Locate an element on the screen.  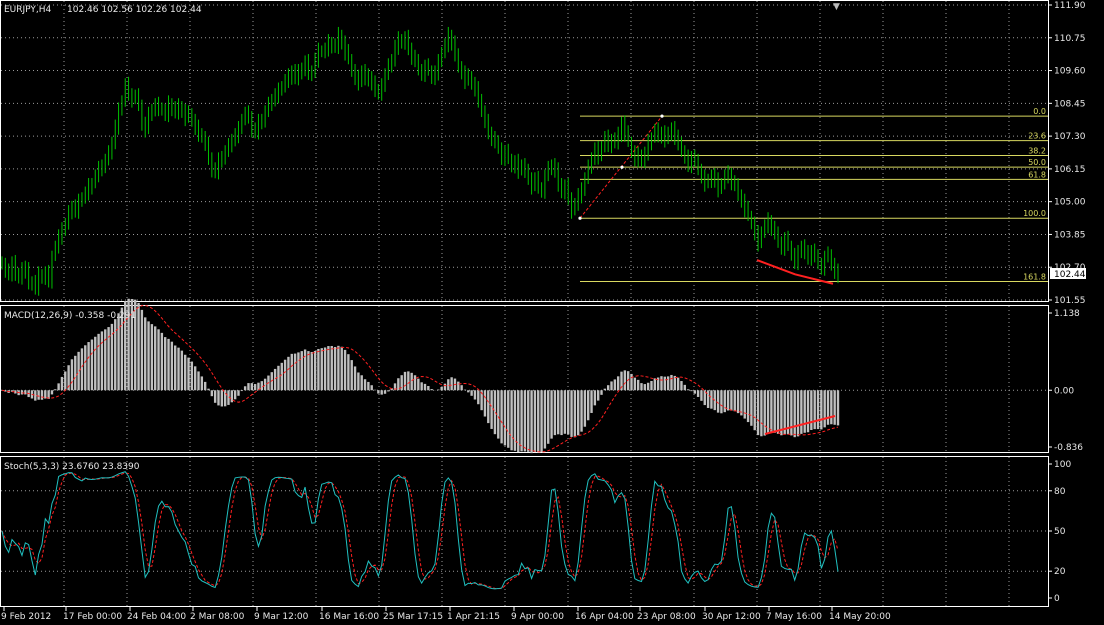
price-y-label: 109.60 is located at coordinates (1070, 72).